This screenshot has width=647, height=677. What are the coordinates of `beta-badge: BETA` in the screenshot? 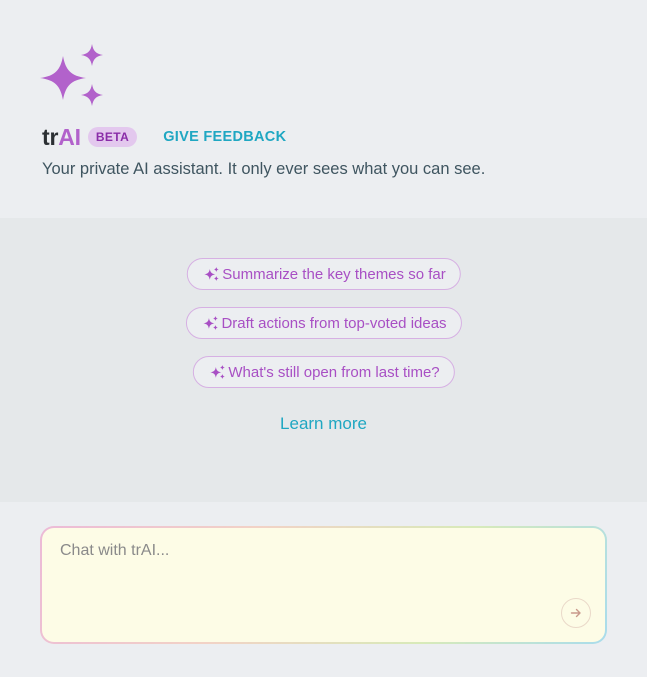 It's located at (112, 137).